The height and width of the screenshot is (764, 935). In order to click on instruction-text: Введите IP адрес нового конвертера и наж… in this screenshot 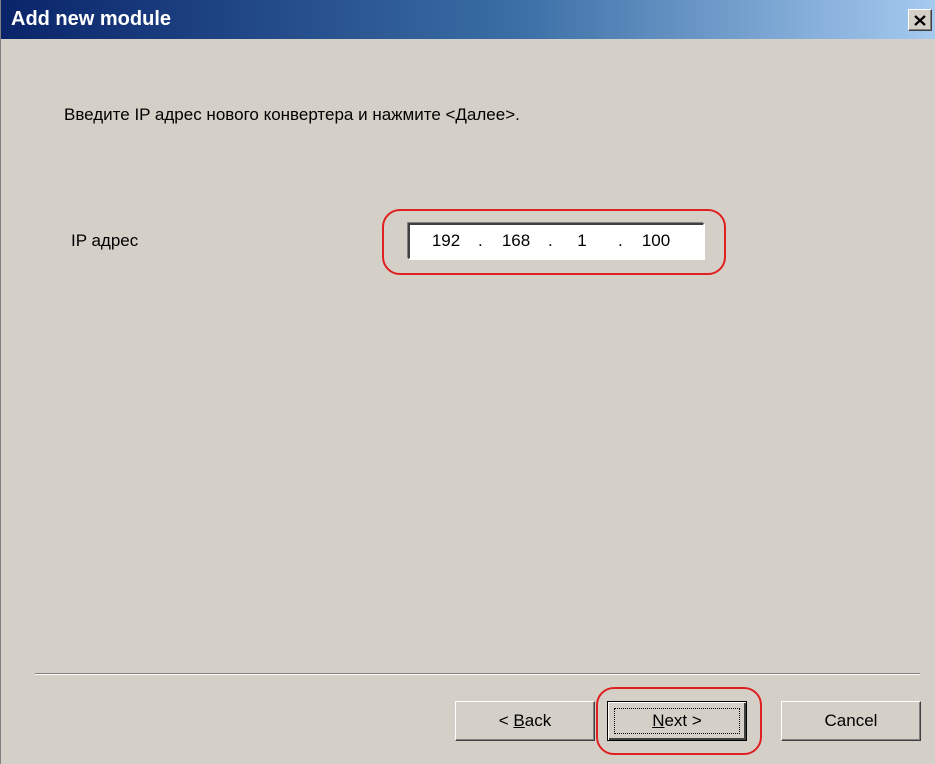, I will do `click(292, 114)`.